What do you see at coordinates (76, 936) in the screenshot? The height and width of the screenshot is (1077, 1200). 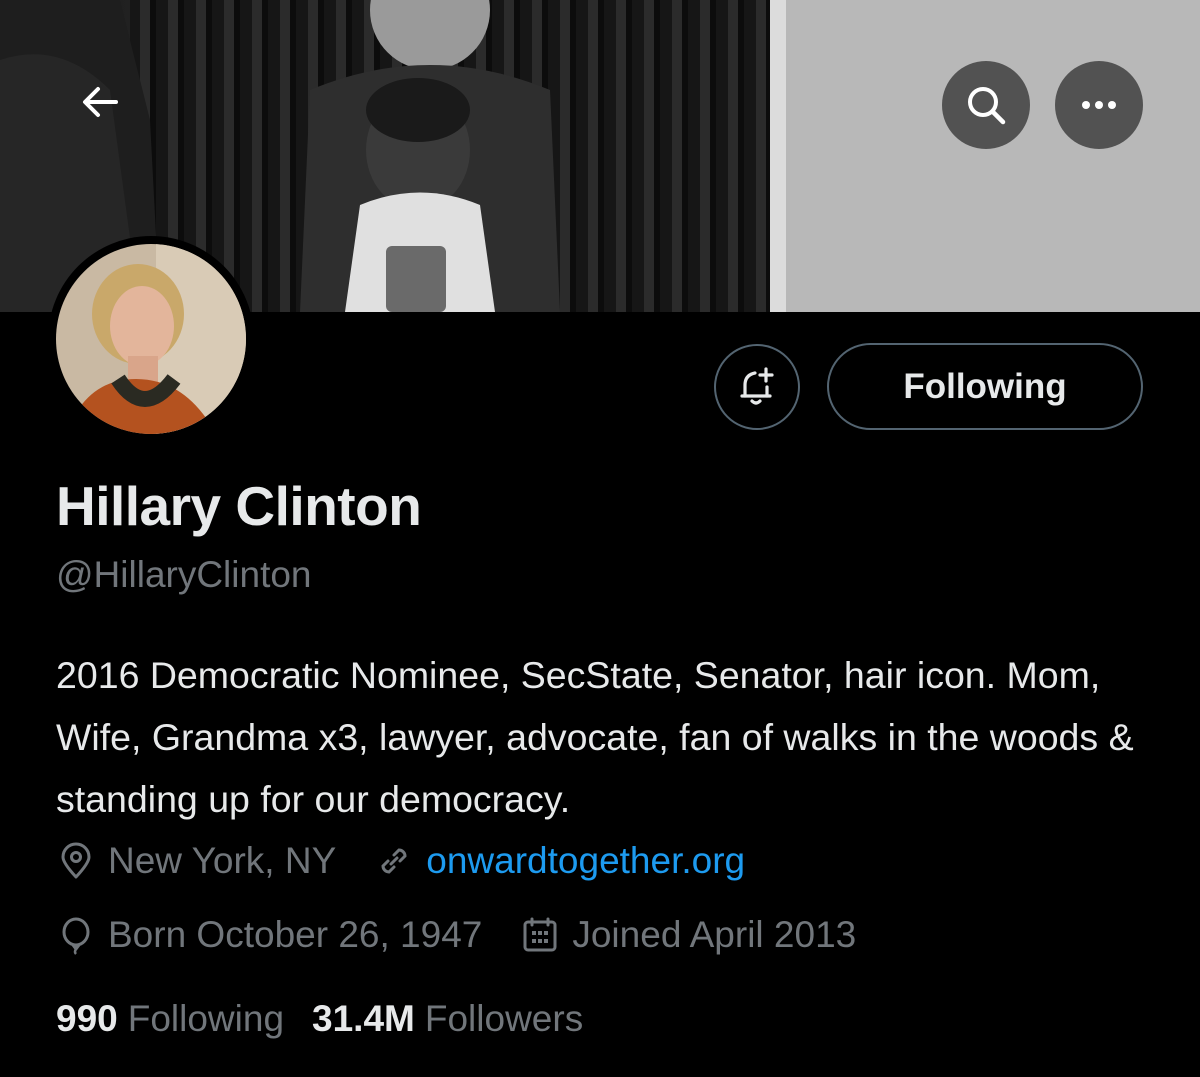 I see `balloon-icon` at bounding box center [76, 936].